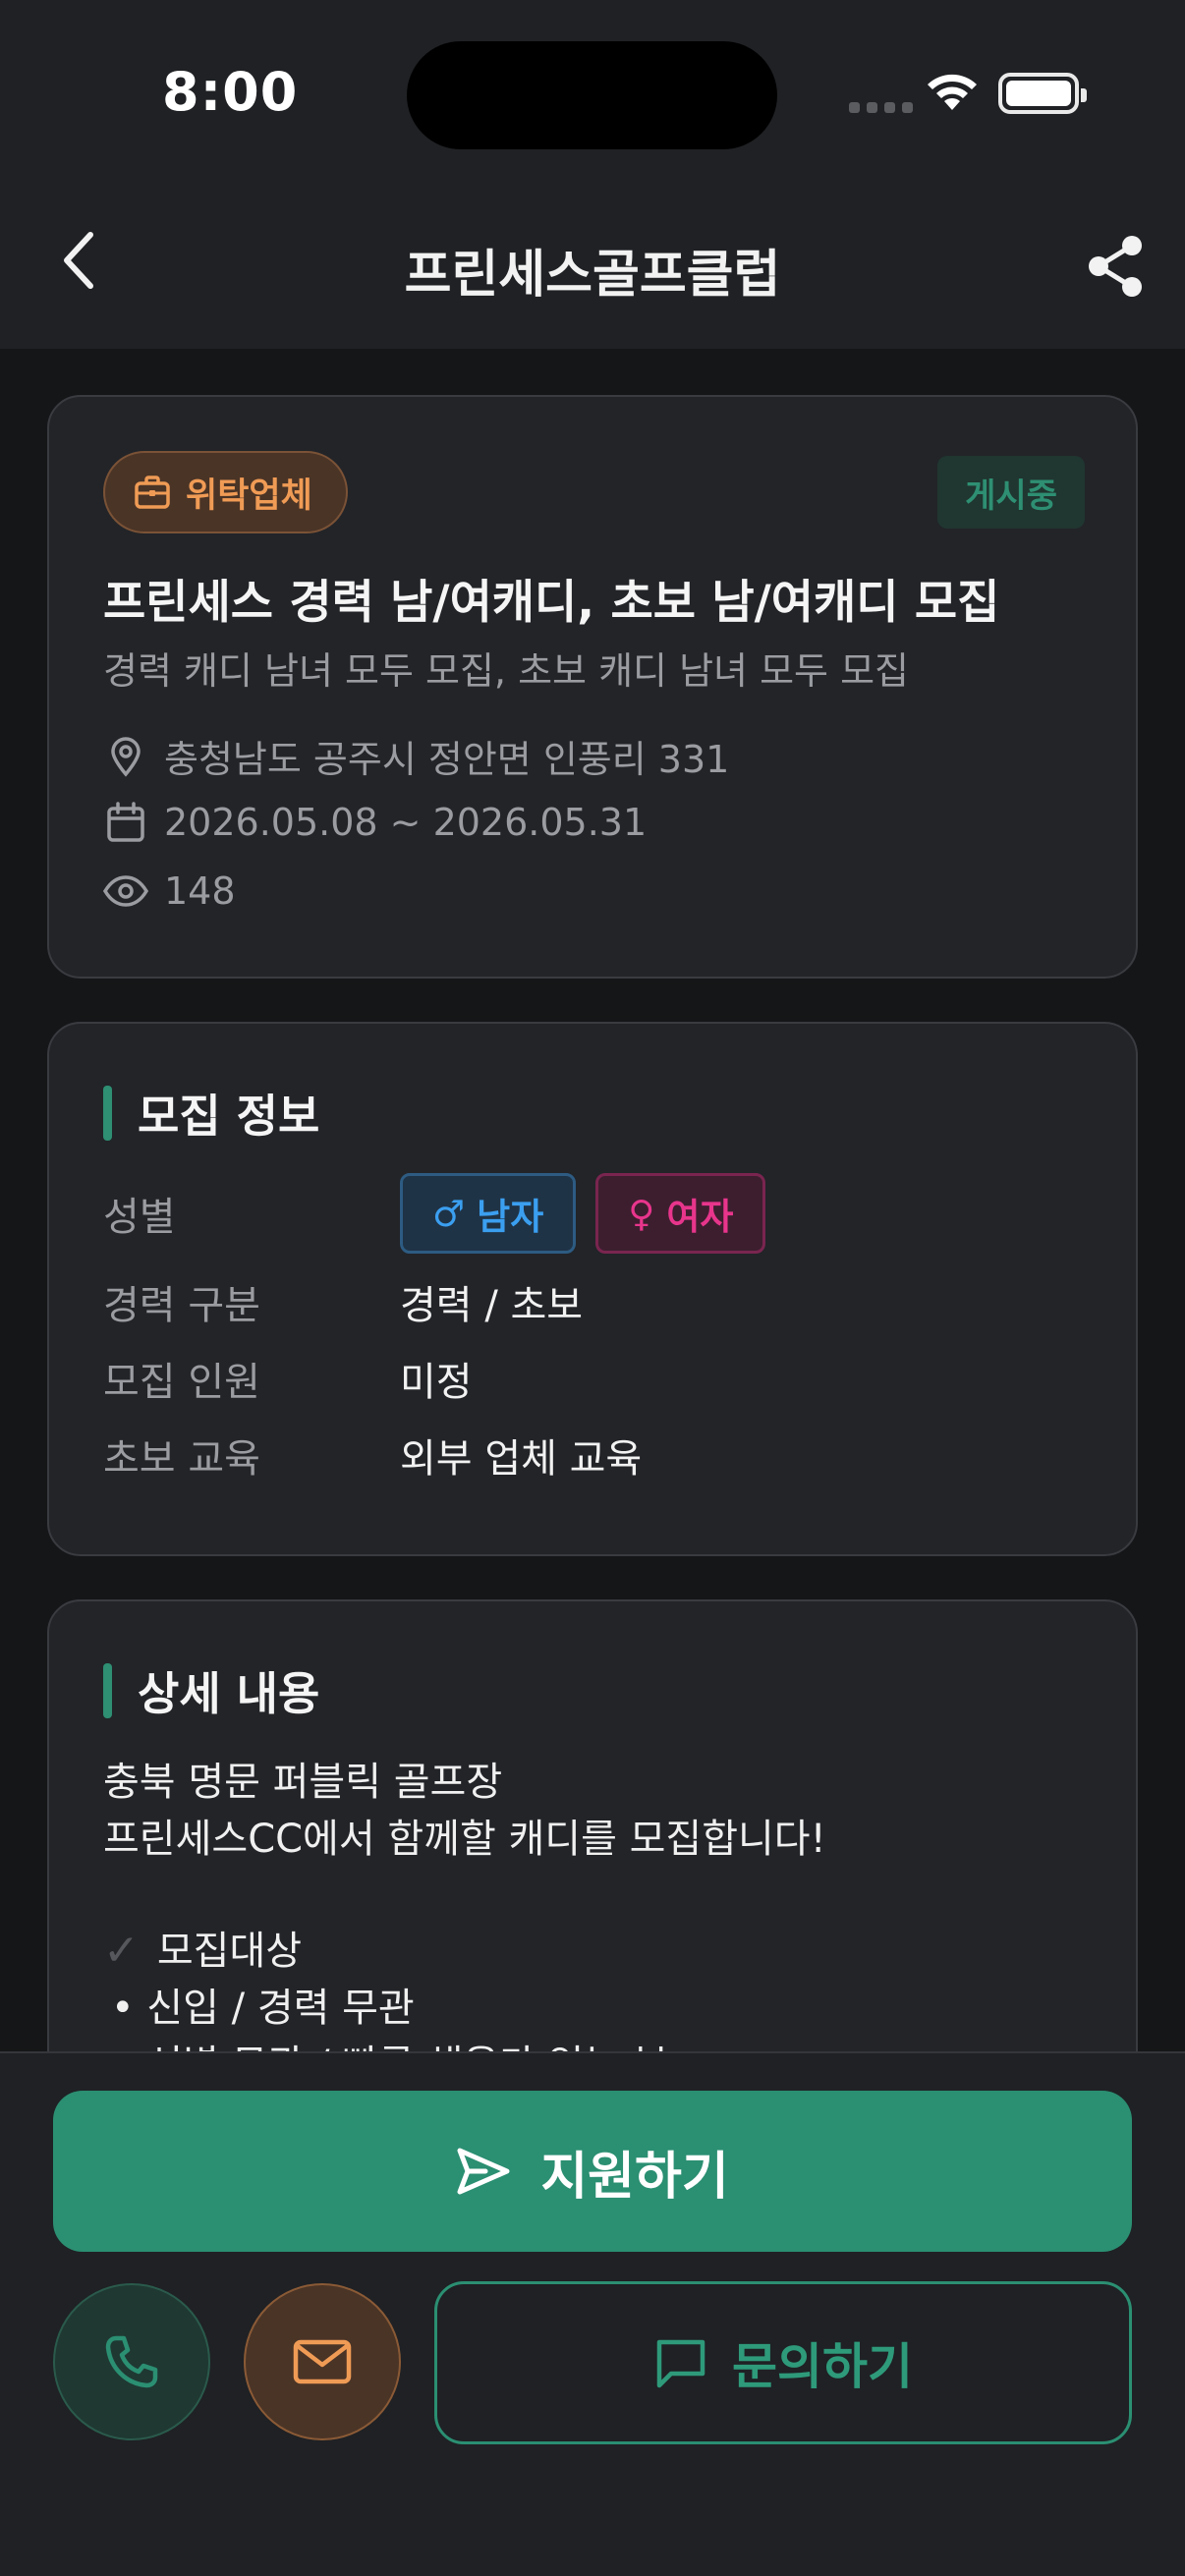 This screenshot has height=2576, width=1185. I want to click on send-icon, so click(484, 2171).